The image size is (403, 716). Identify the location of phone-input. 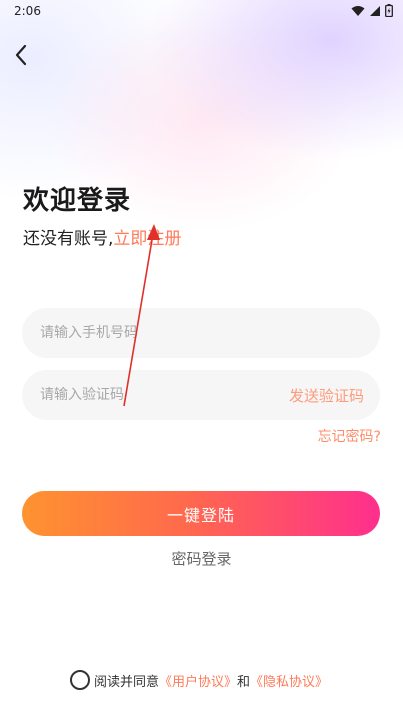
(201, 333).